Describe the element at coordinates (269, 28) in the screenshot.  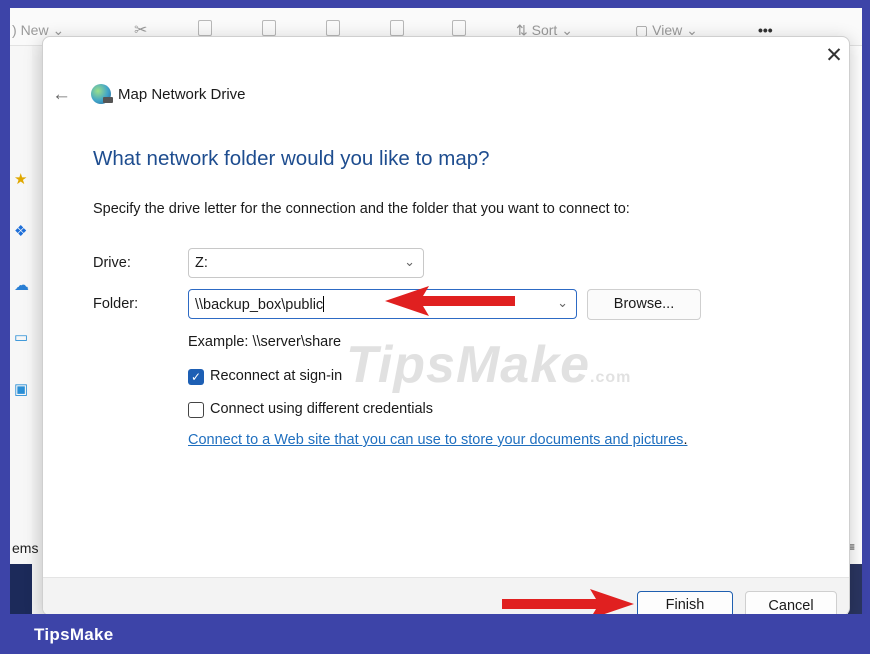
I see `paste-icon` at that location.